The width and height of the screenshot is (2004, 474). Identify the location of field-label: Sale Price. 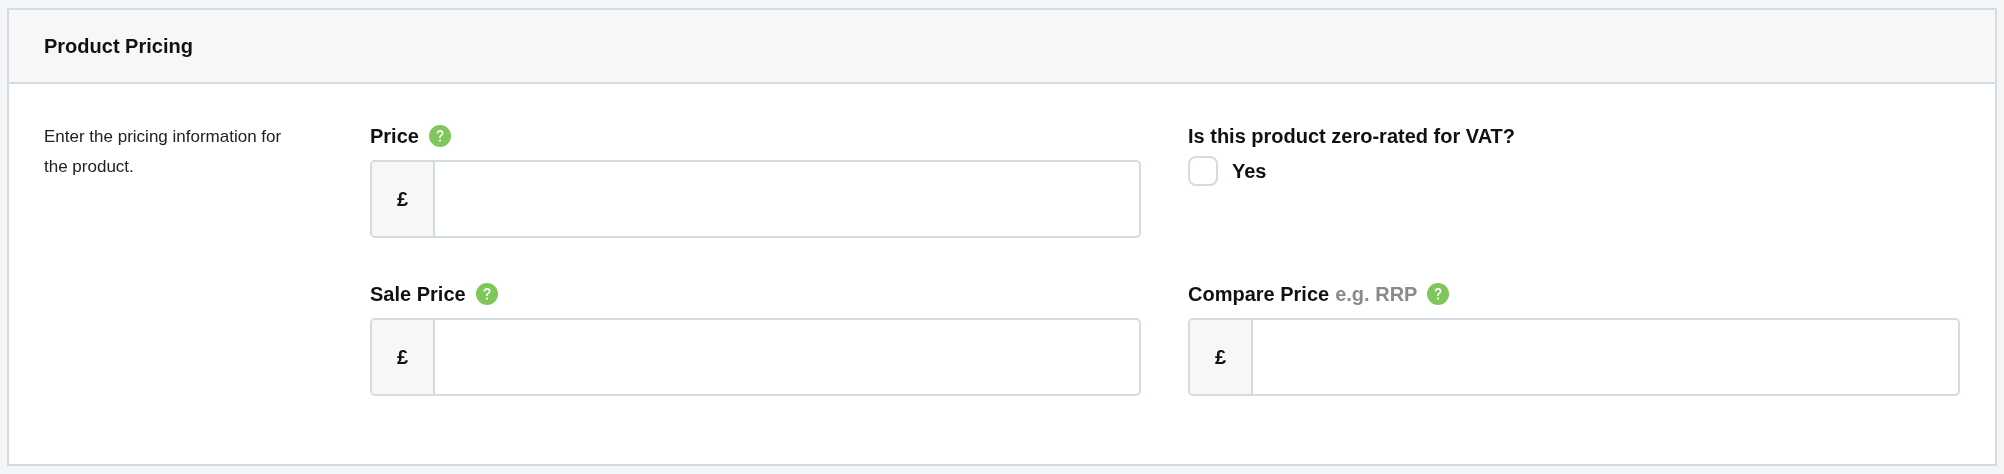
(418, 294).